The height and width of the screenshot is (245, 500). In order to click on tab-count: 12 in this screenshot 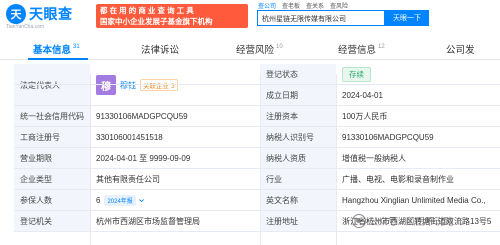, I will do `click(381, 46)`.